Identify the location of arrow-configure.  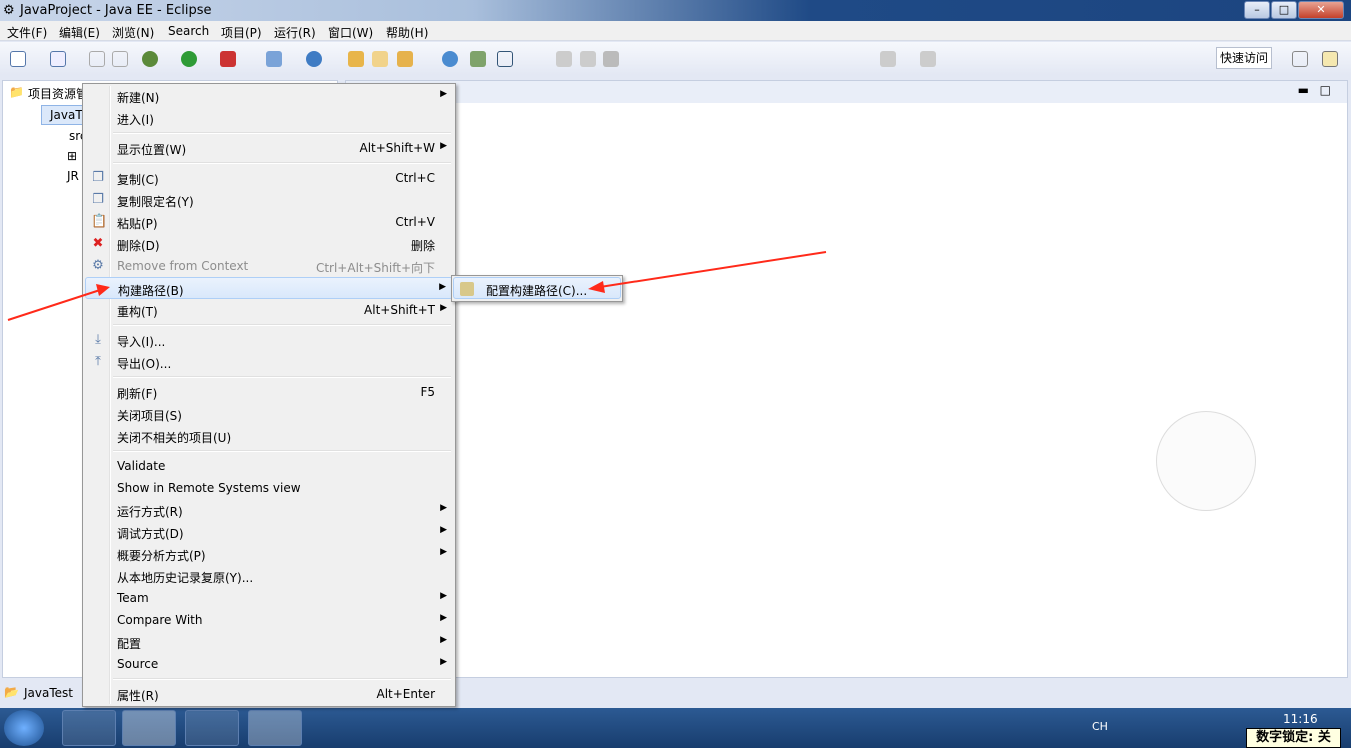
(713, 269).